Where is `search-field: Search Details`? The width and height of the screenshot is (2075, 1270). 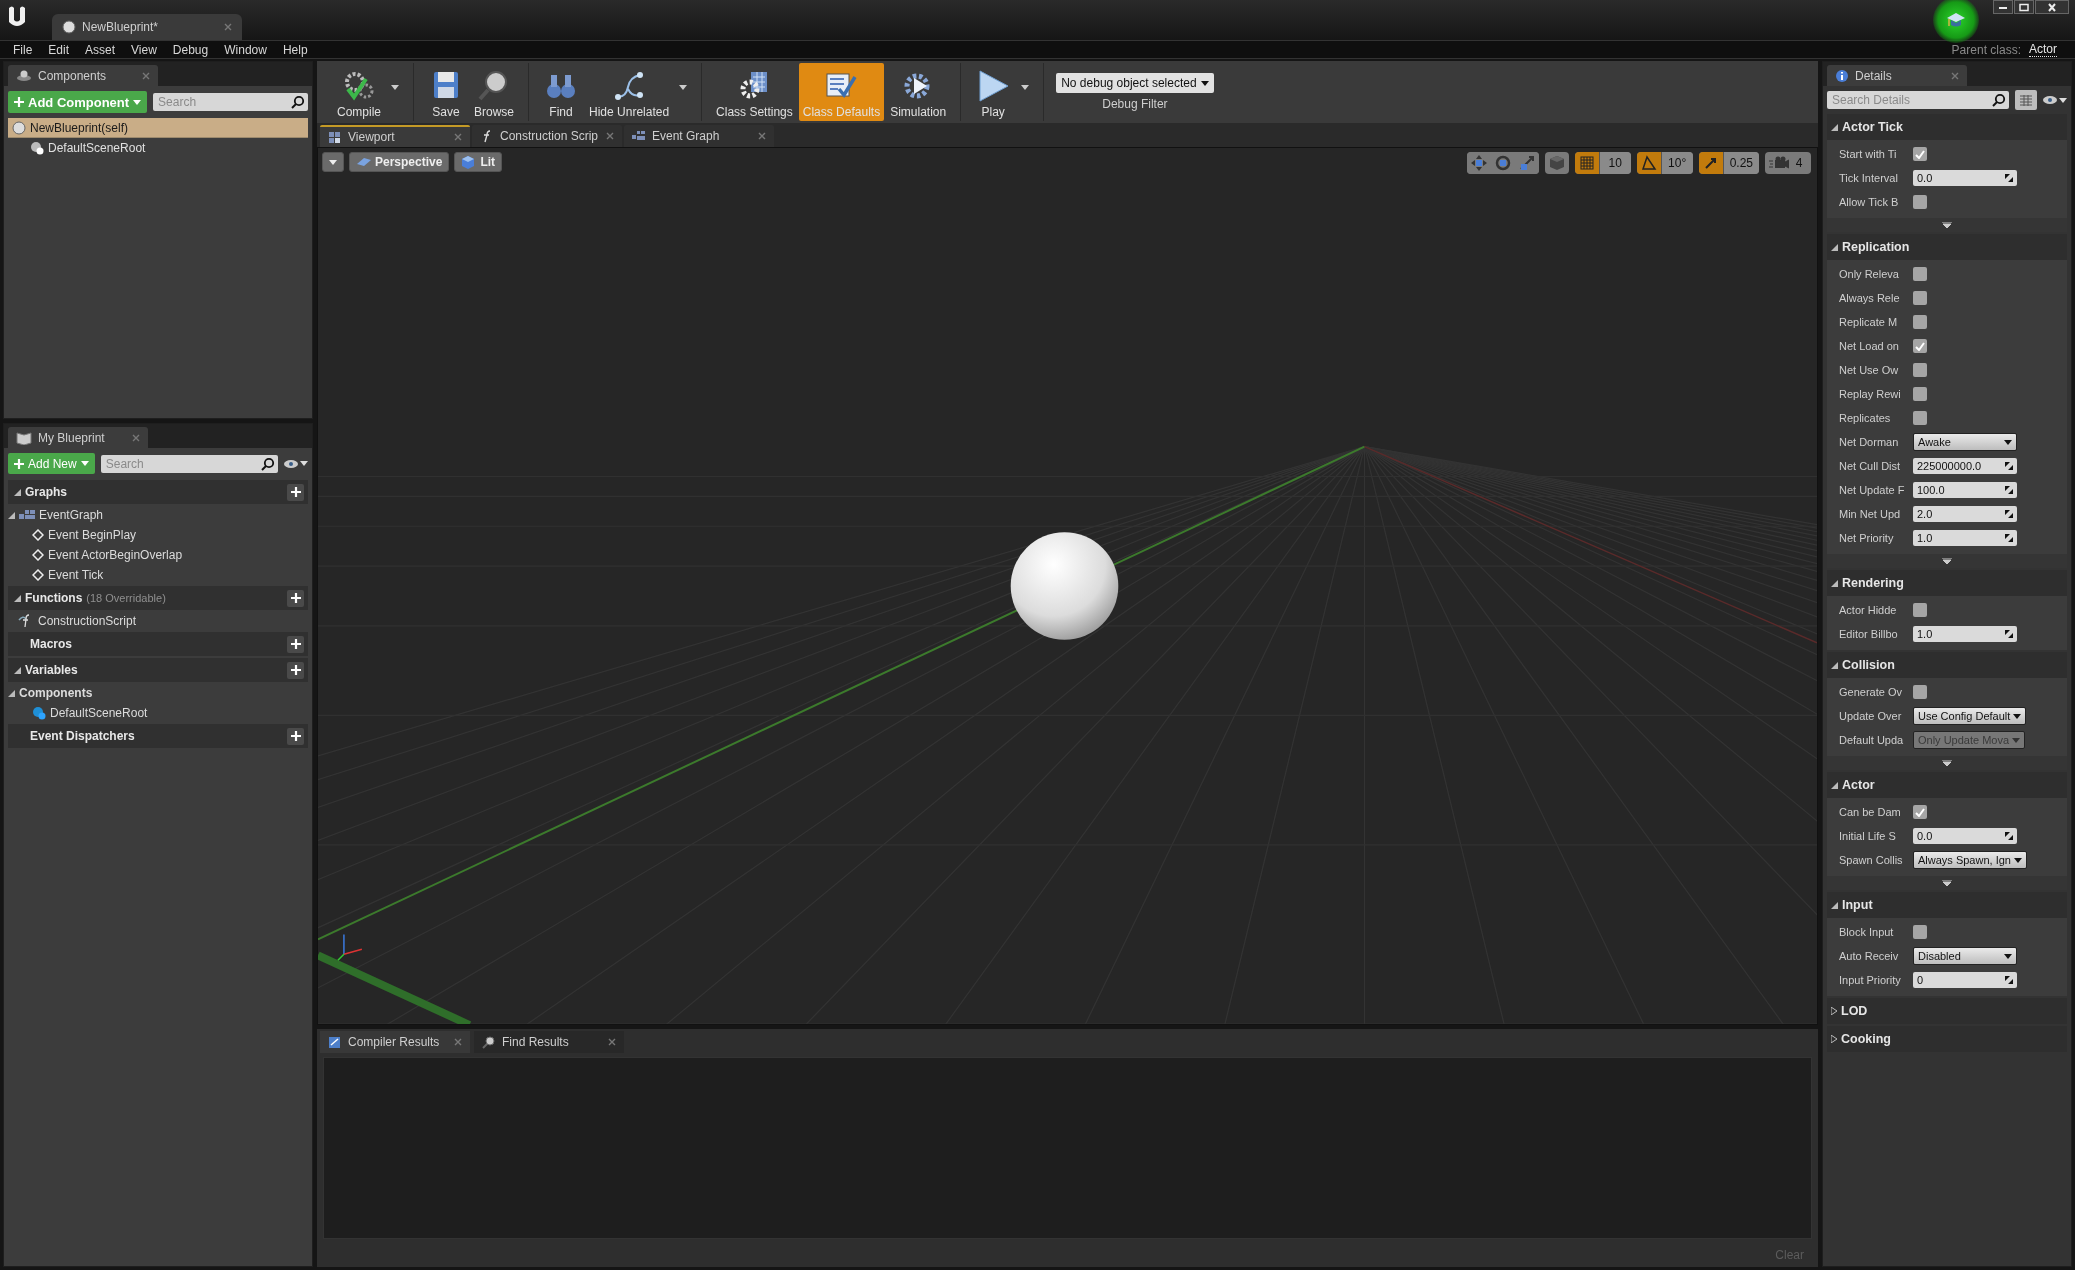 search-field: Search Details is located at coordinates (1918, 100).